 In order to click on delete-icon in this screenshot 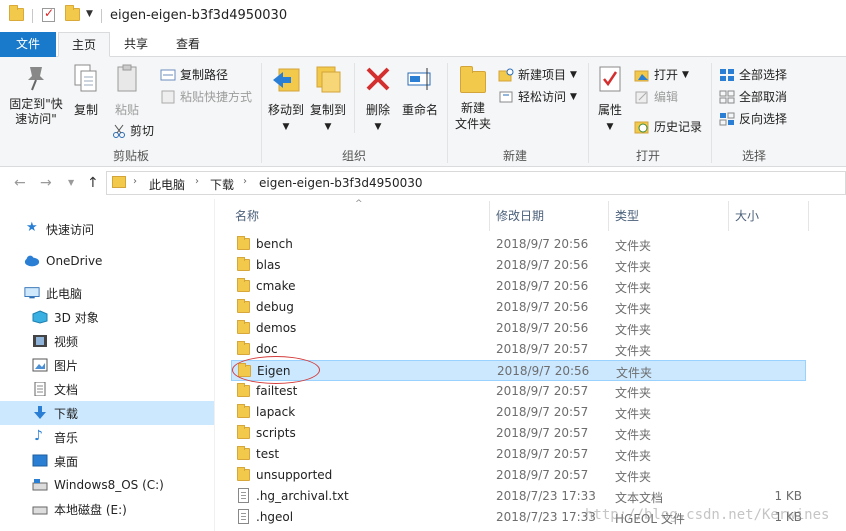, I will do `click(378, 79)`.